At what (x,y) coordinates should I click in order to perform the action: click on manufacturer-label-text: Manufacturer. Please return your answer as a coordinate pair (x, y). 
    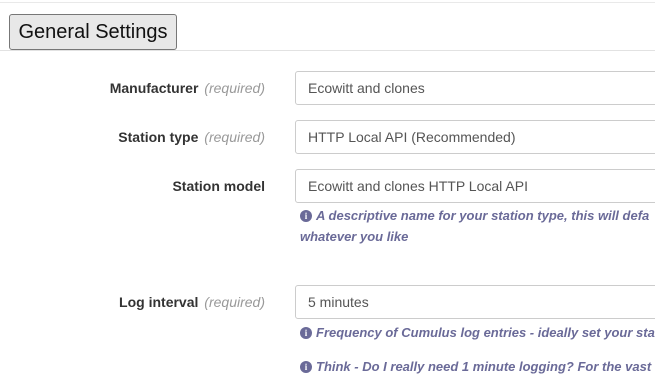
    Looking at the image, I should click on (154, 88).